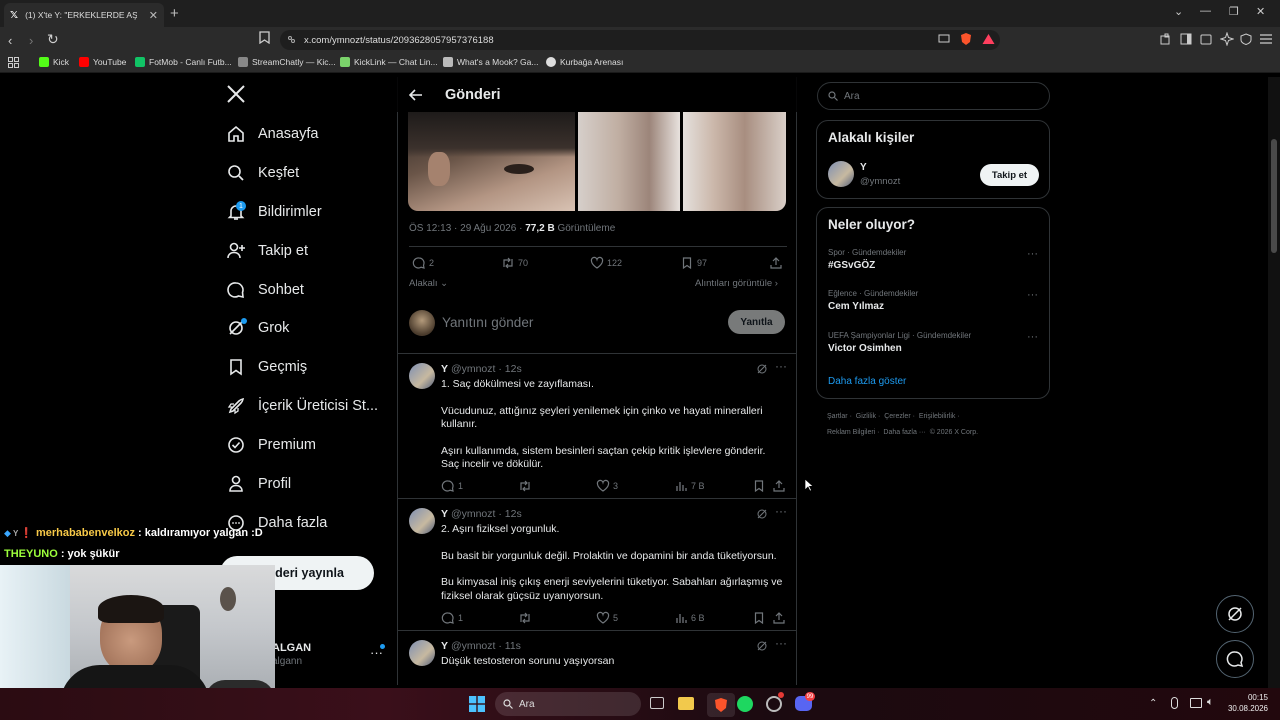  Describe the element at coordinates (526, 486) in the screenshot. I see `repost-action` at that location.